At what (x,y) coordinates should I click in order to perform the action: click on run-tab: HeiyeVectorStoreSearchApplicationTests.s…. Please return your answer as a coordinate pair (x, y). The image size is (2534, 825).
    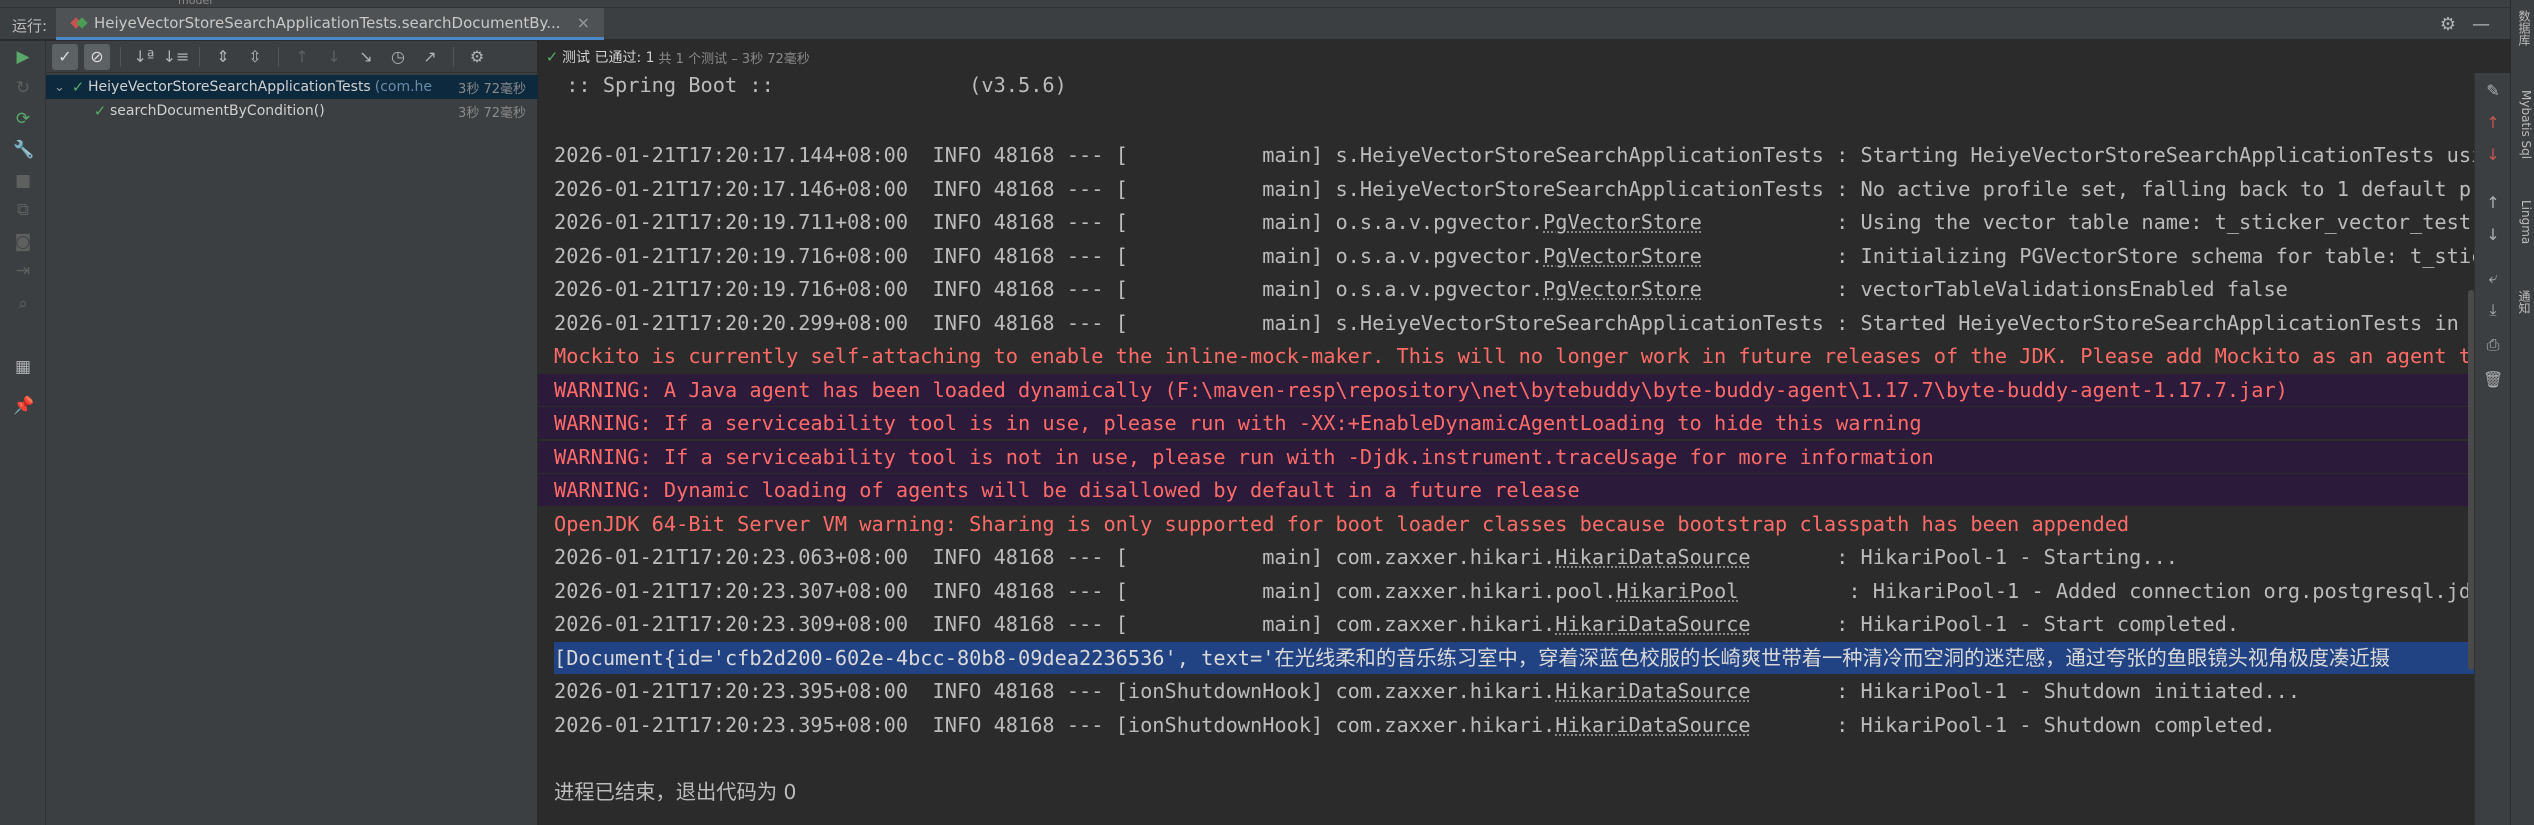
    Looking at the image, I should click on (330, 24).